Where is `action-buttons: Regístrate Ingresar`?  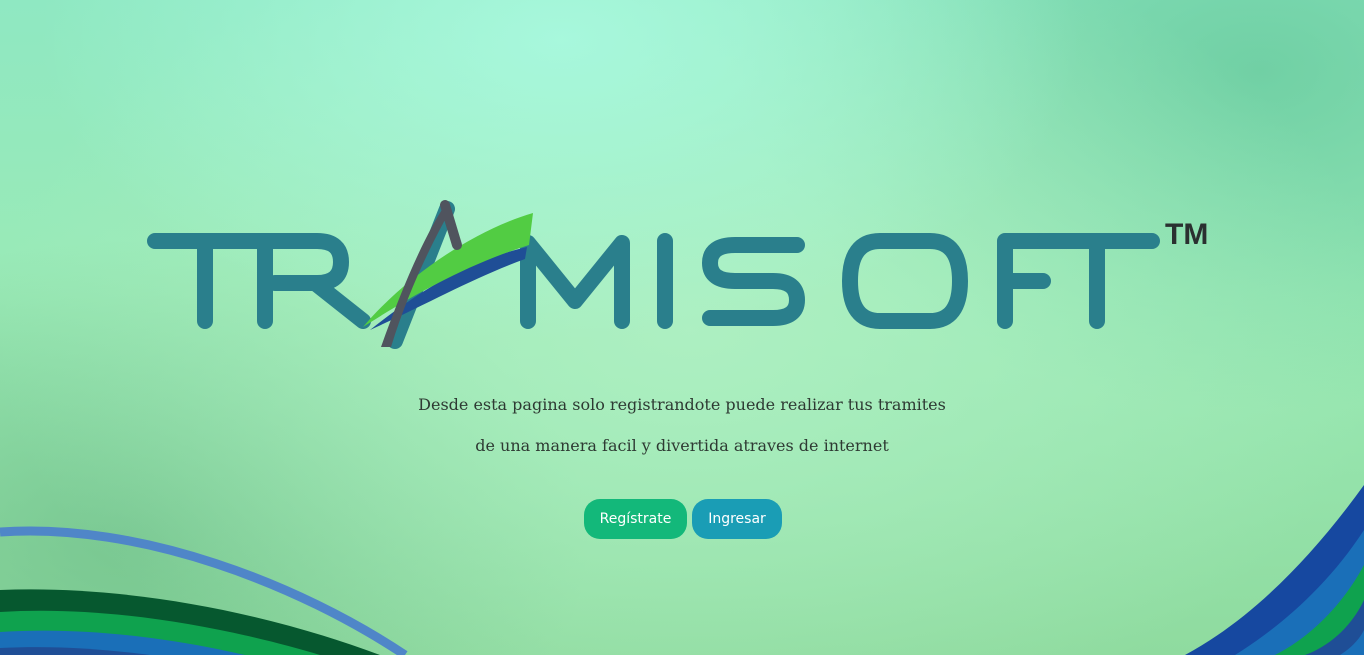
action-buttons: Regístrate Ingresar is located at coordinates (683, 519).